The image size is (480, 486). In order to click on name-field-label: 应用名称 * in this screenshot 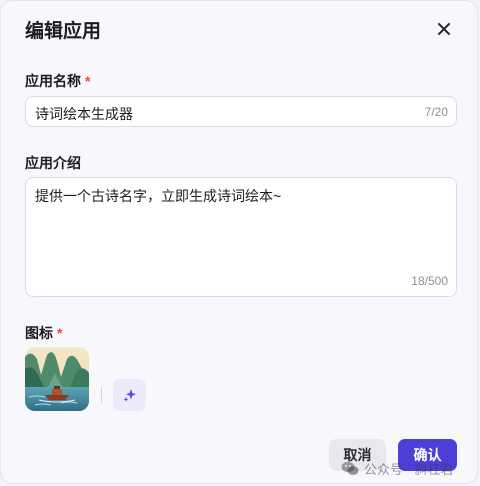, I will do `click(57, 81)`.